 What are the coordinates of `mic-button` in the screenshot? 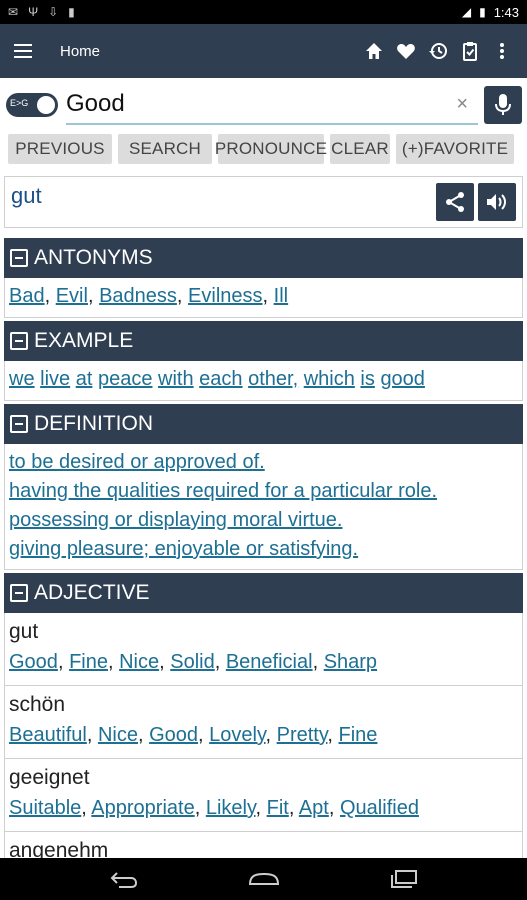 It's located at (503, 105).